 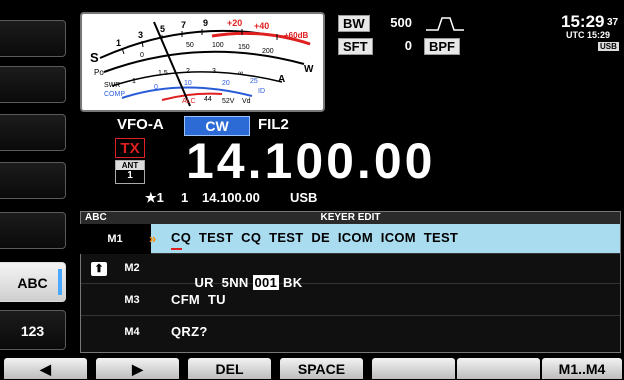 I want to click on num-label: 123, so click(x=32, y=331).